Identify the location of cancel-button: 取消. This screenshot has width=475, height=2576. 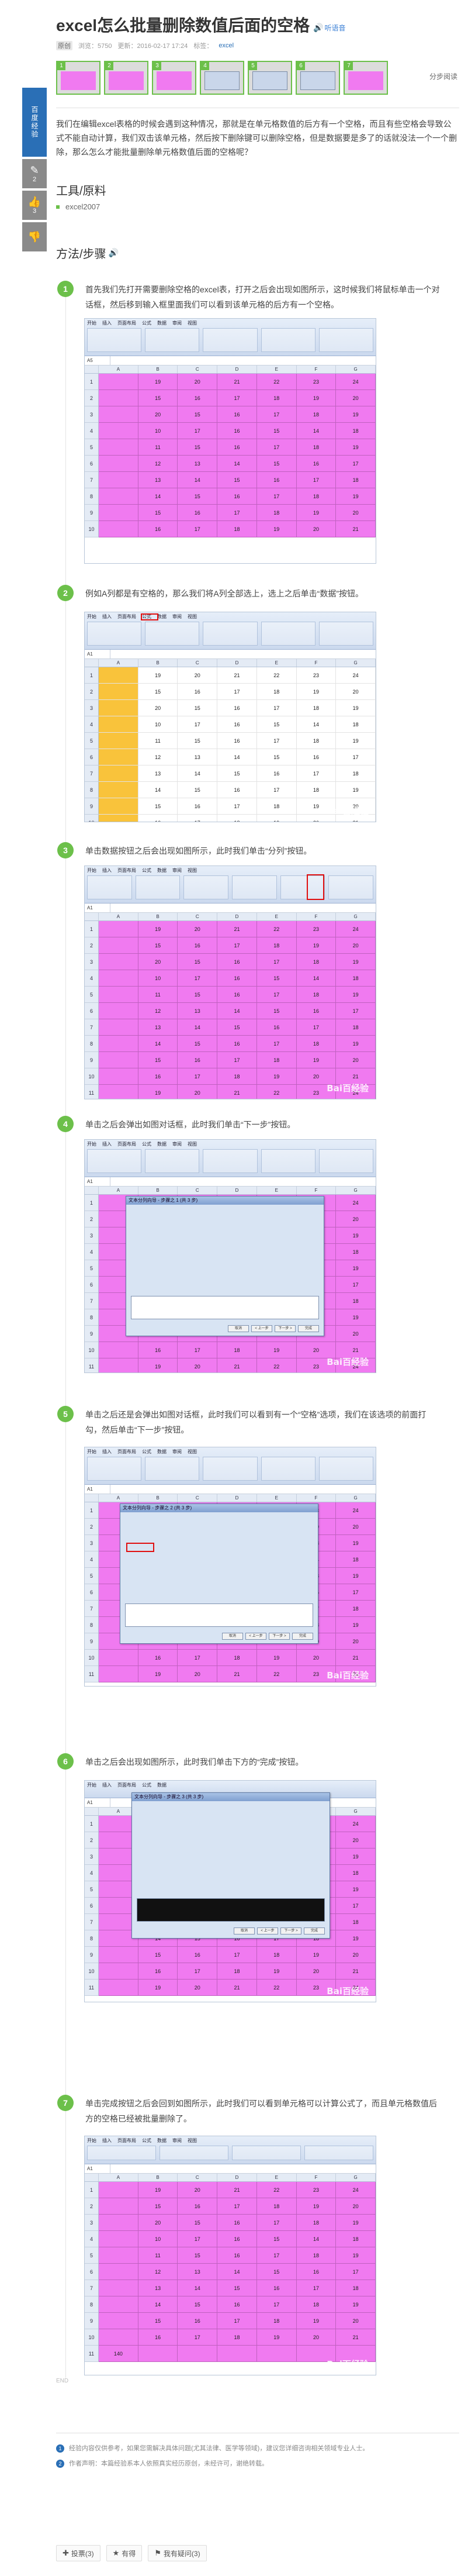
(244, 1931).